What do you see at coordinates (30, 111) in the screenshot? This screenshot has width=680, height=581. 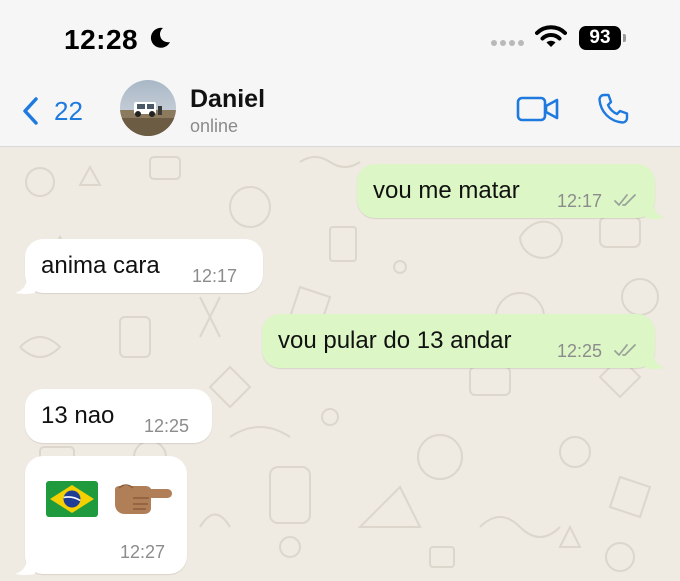 I see `chevron-left-icon` at bounding box center [30, 111].